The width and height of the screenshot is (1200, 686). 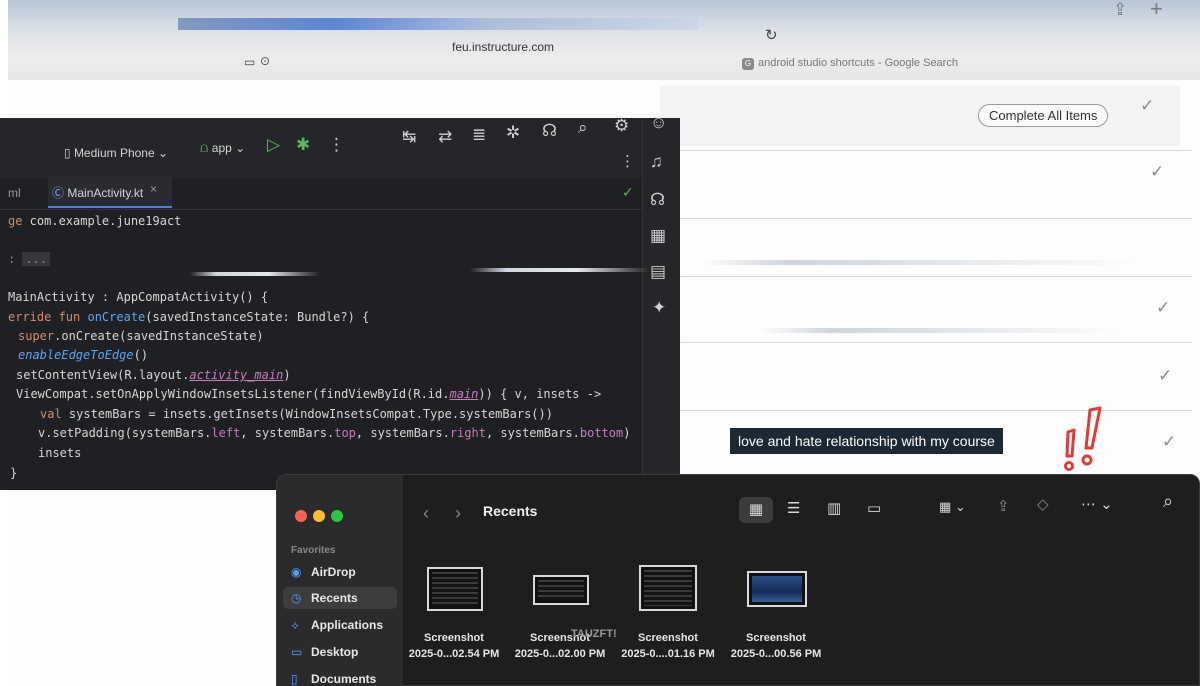 I want to click on minimize-window-button, so click(x=319, y=516).